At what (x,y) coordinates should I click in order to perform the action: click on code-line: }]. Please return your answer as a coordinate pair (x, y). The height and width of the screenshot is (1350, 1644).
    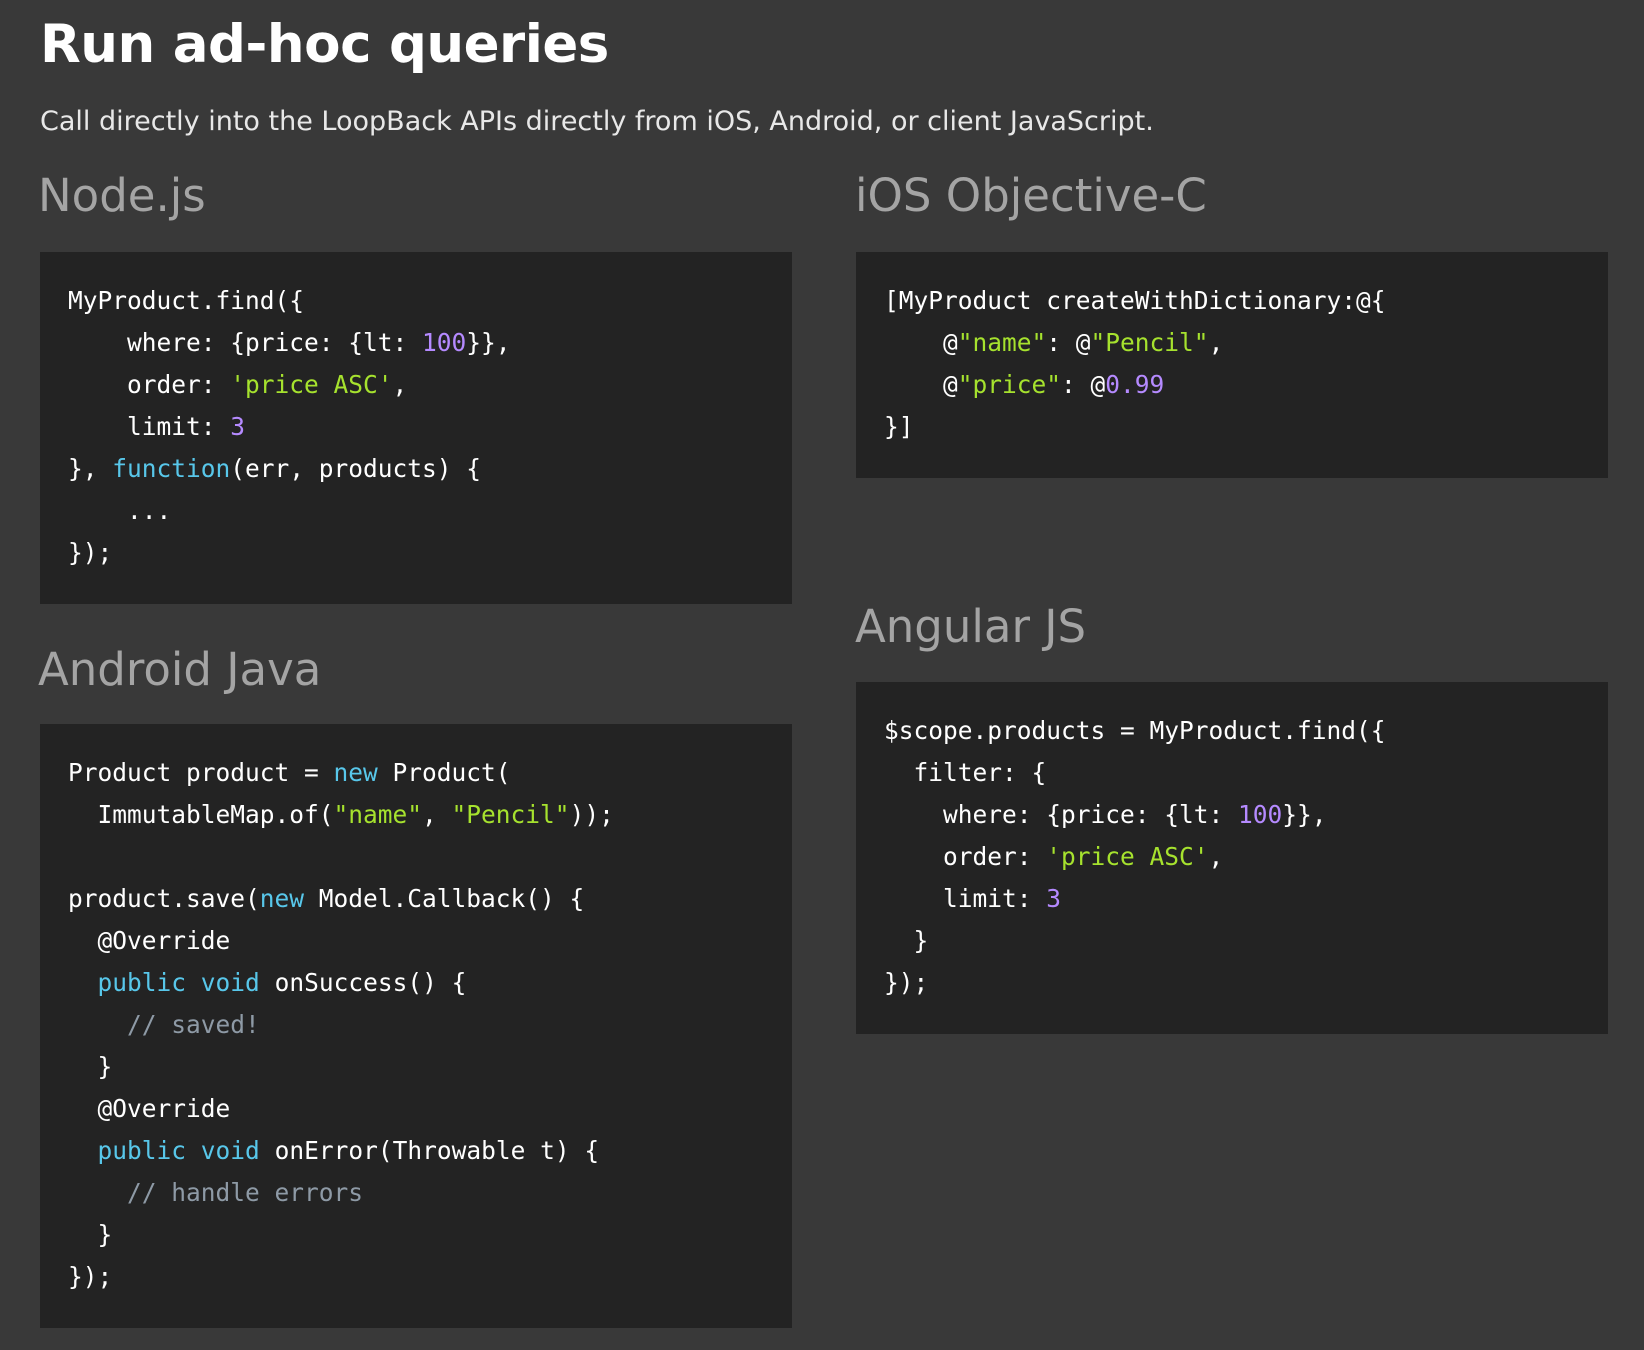
    Looking at the image, I should click on (1232, 427).